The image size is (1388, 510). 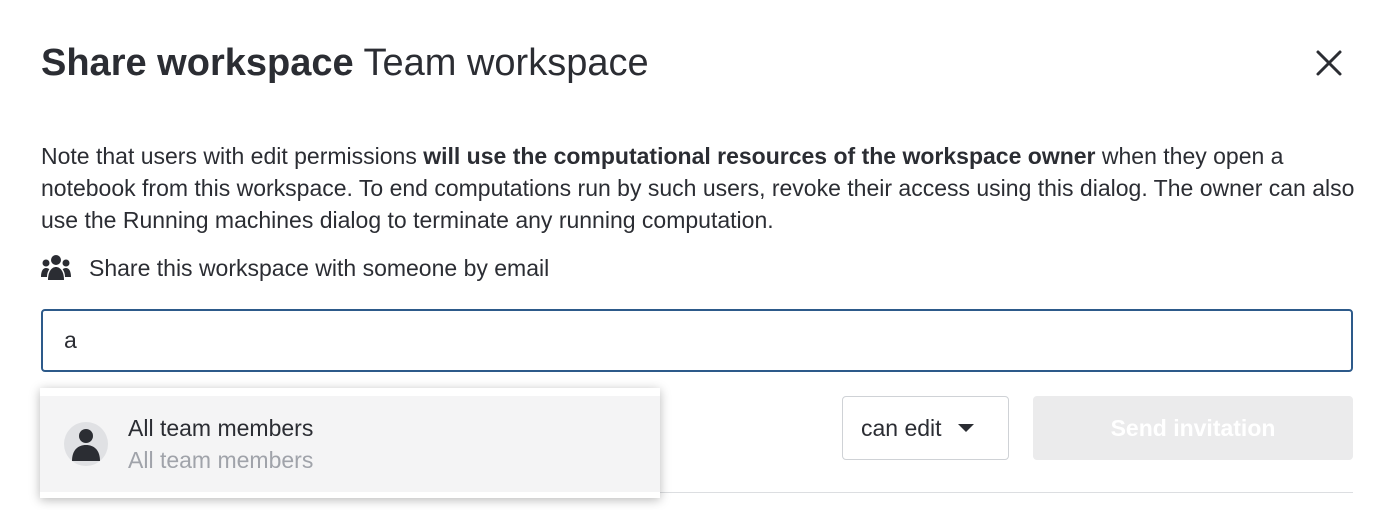 What do you see at coordinates (965, 428) in the screenshot?
I see `caret-down-icon` at bounding box center [965, 428].